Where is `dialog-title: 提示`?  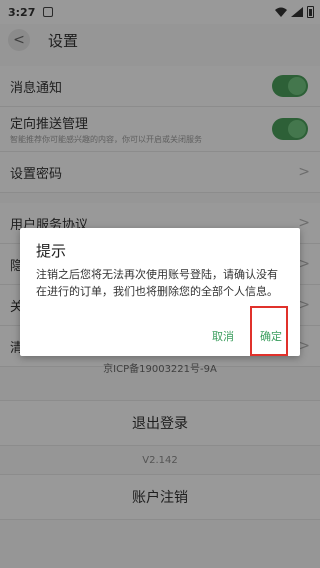 dialog-title: 提示 is located at coordinates (51, 251).